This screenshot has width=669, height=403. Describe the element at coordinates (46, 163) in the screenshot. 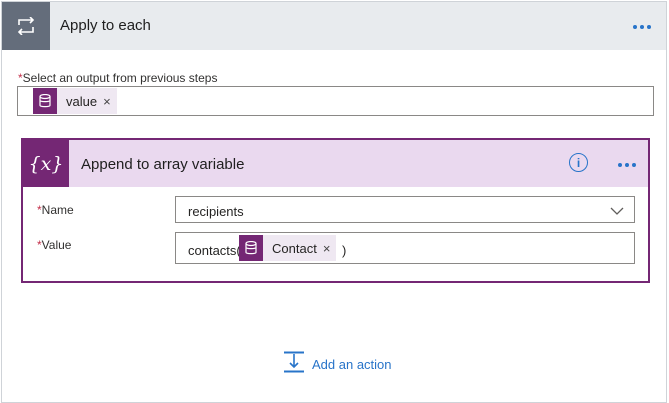

I see `variable-icon: {x}` at that location.